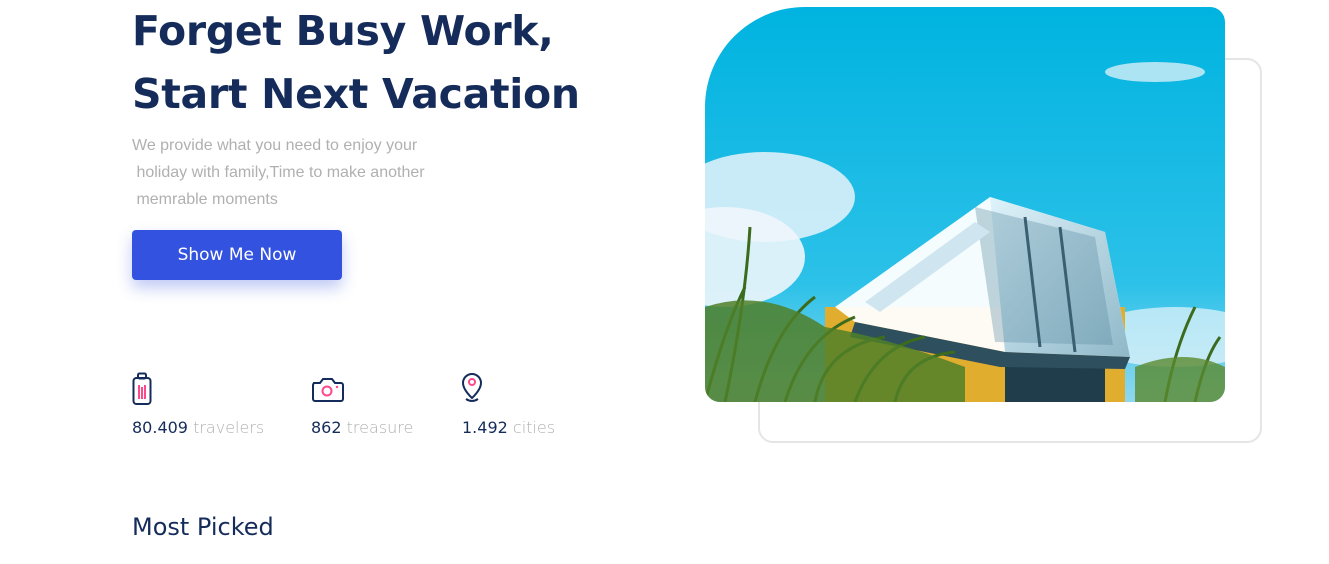 This screenshot has height=564, width=1329. Describe the element at coordinates (278, 172) in the screenshot. I see `hero-description-line-2: holiday with family,Time to make another` at that location.